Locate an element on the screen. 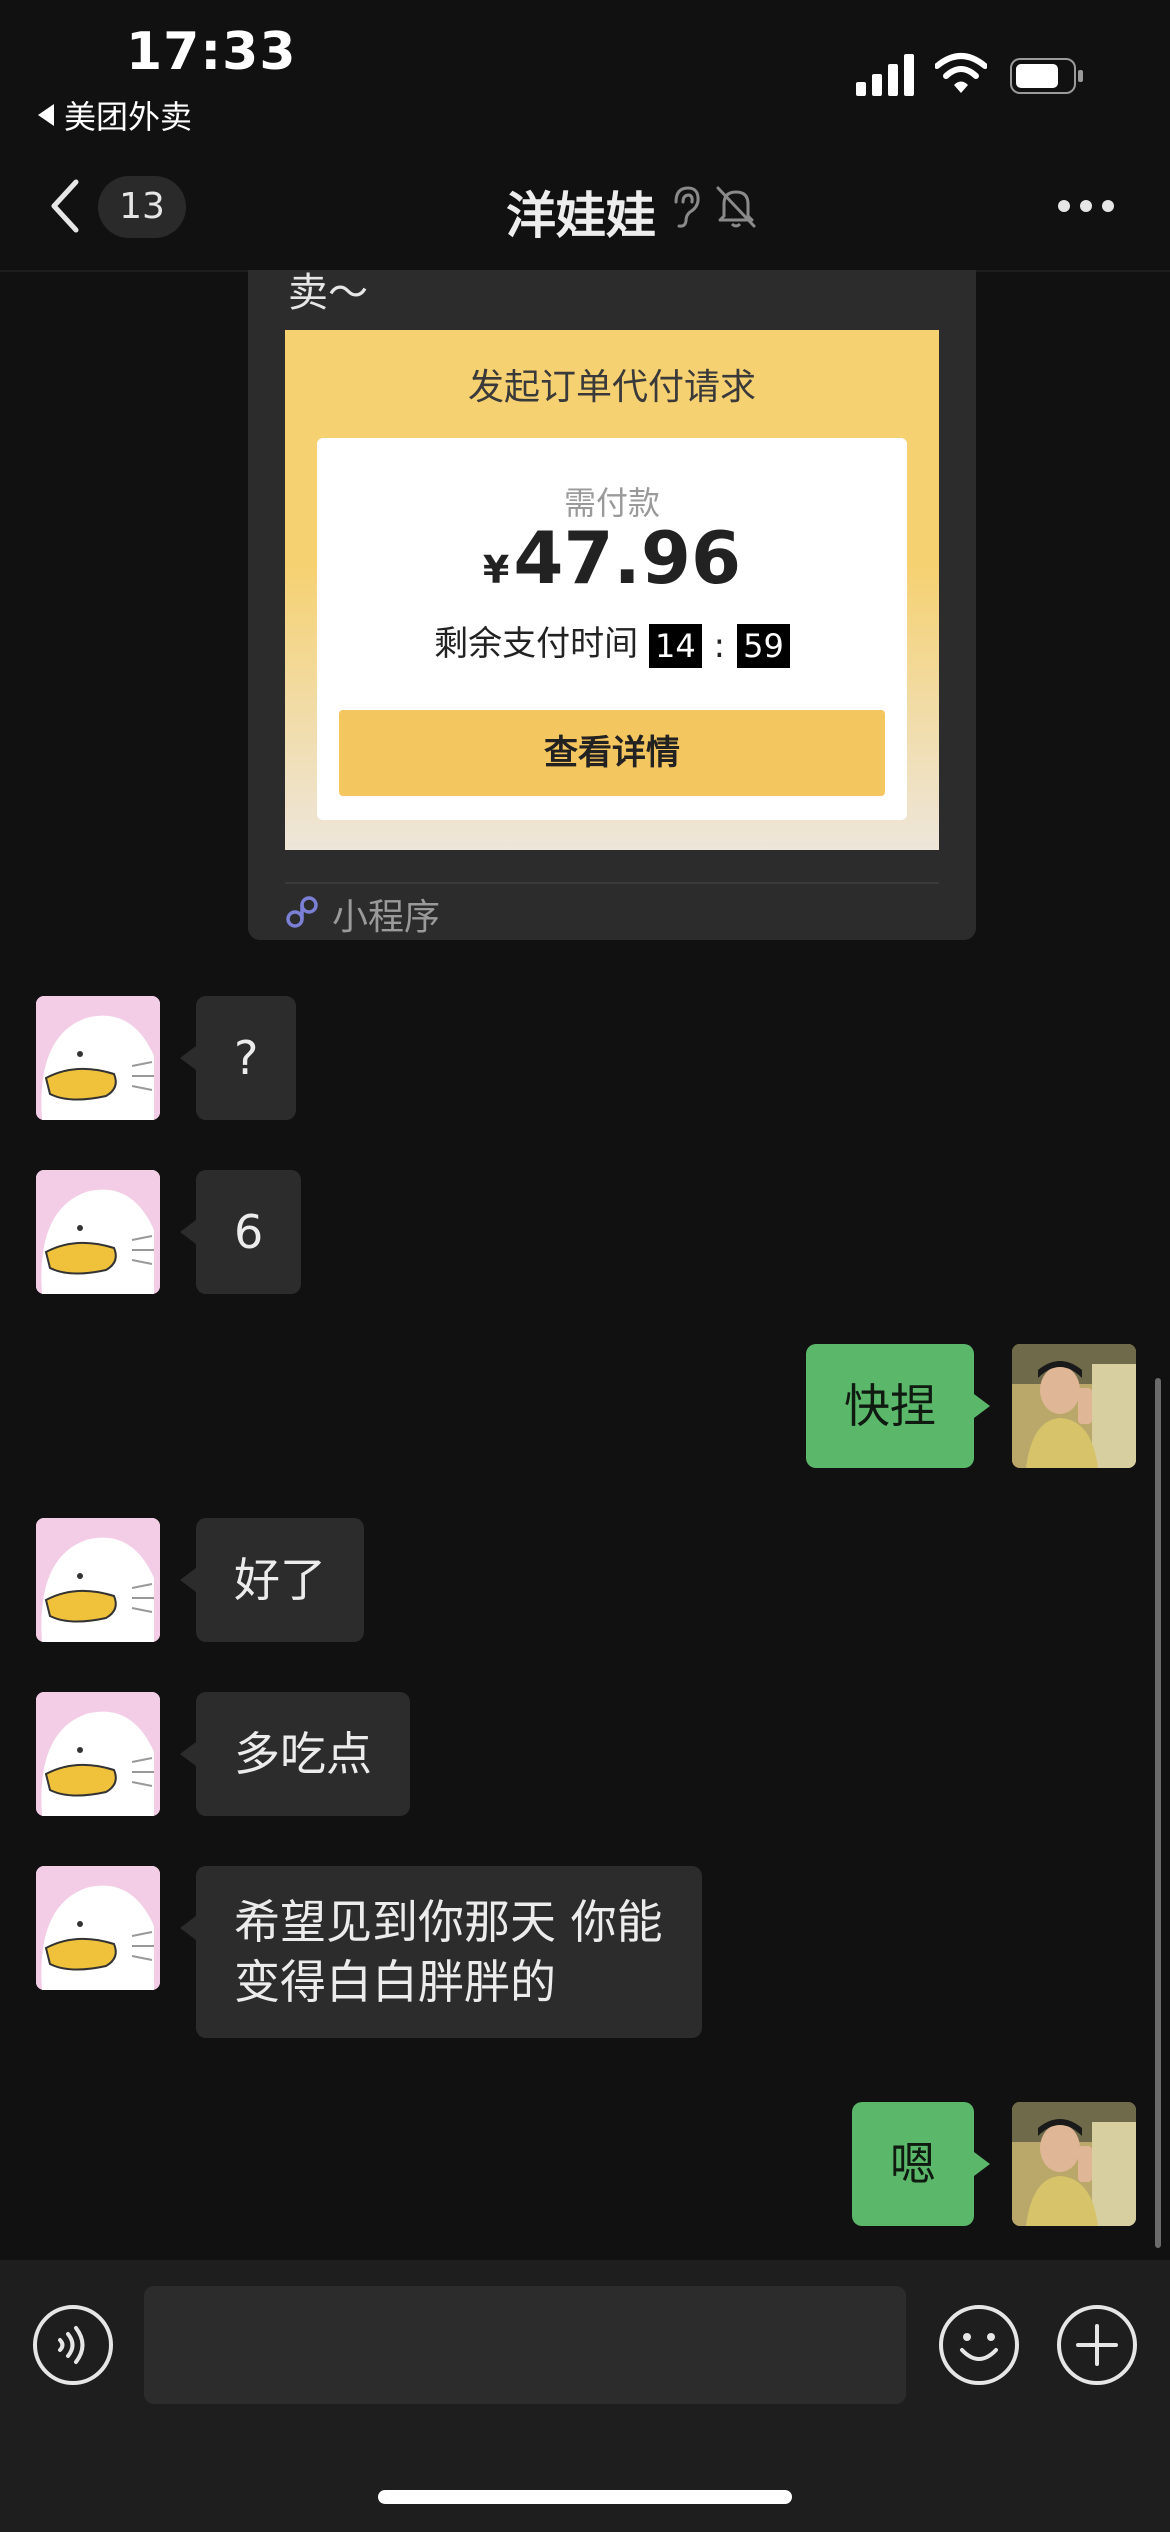  minutes-box: 14 is located at coordinates (675, 645).